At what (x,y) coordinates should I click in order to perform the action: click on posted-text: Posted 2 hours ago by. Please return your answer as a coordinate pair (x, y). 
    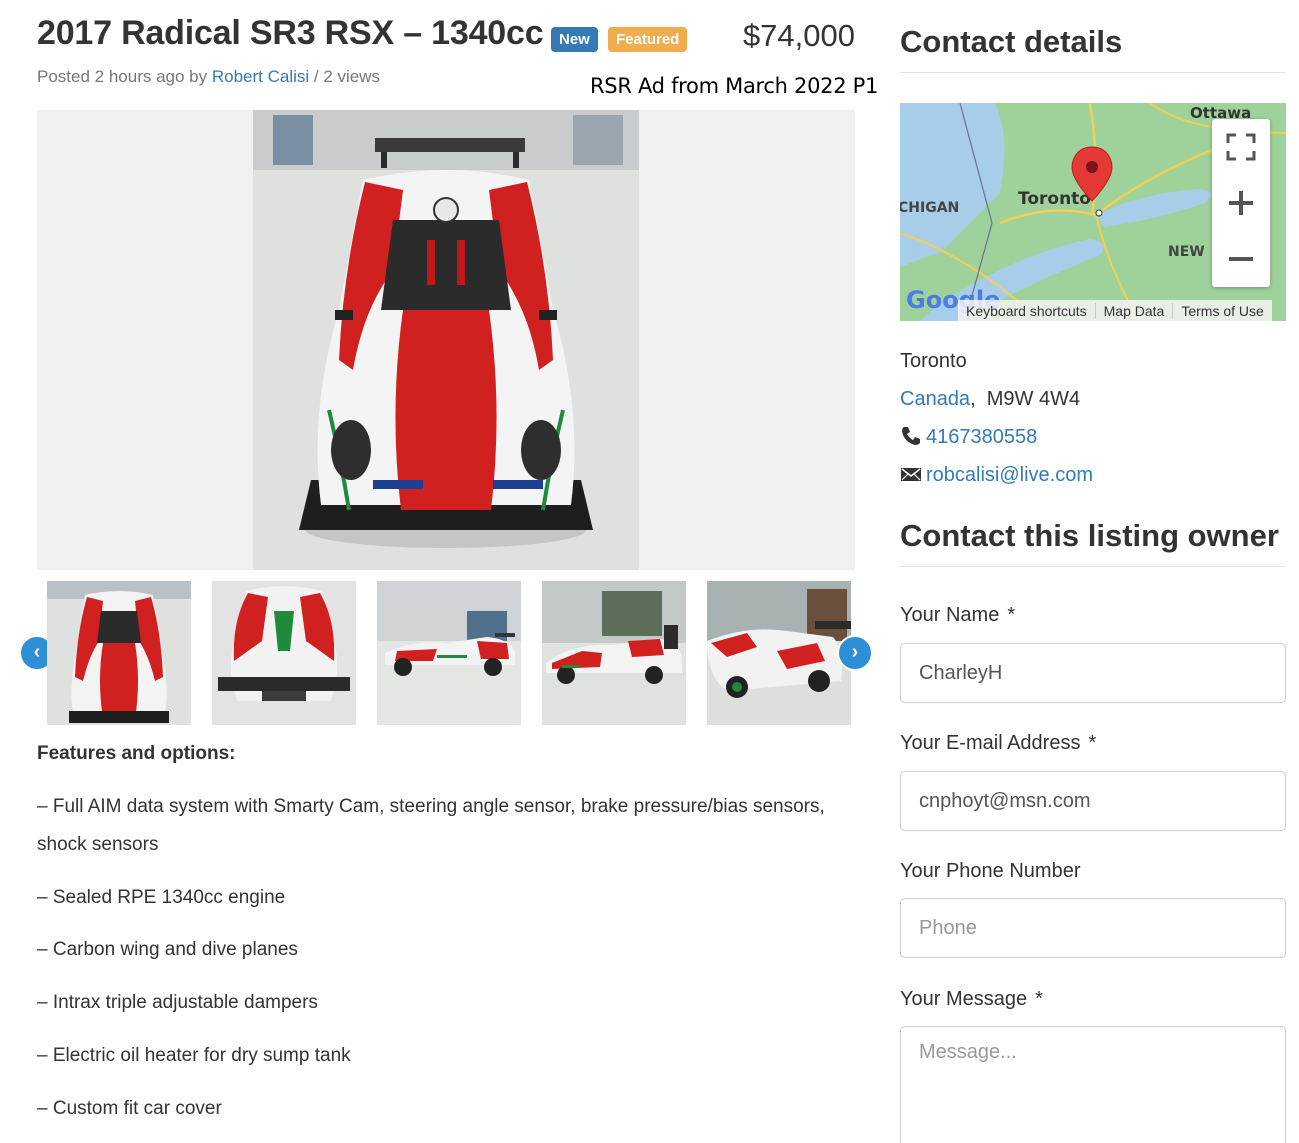
    Looking at the image, I should click on (122, 76).